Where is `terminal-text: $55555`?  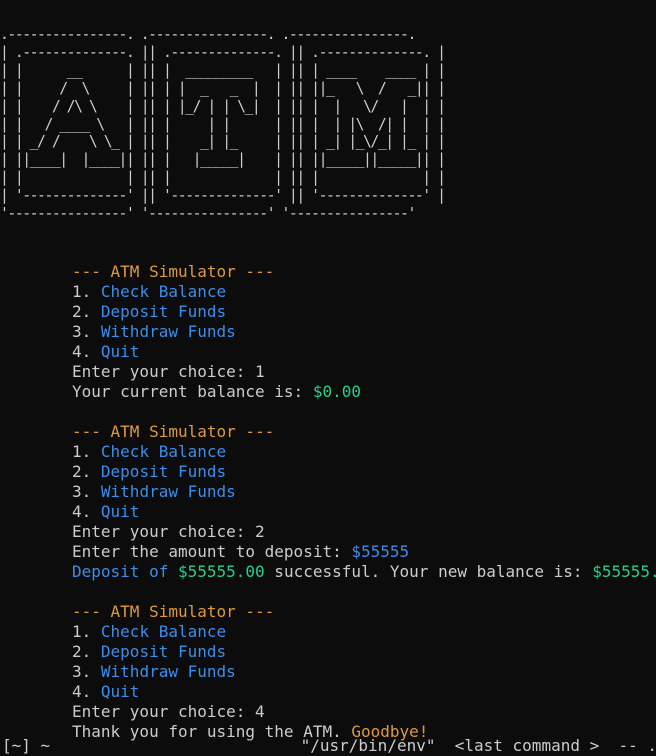
terminal-text: $55555 is located at coordinates (380, 551).